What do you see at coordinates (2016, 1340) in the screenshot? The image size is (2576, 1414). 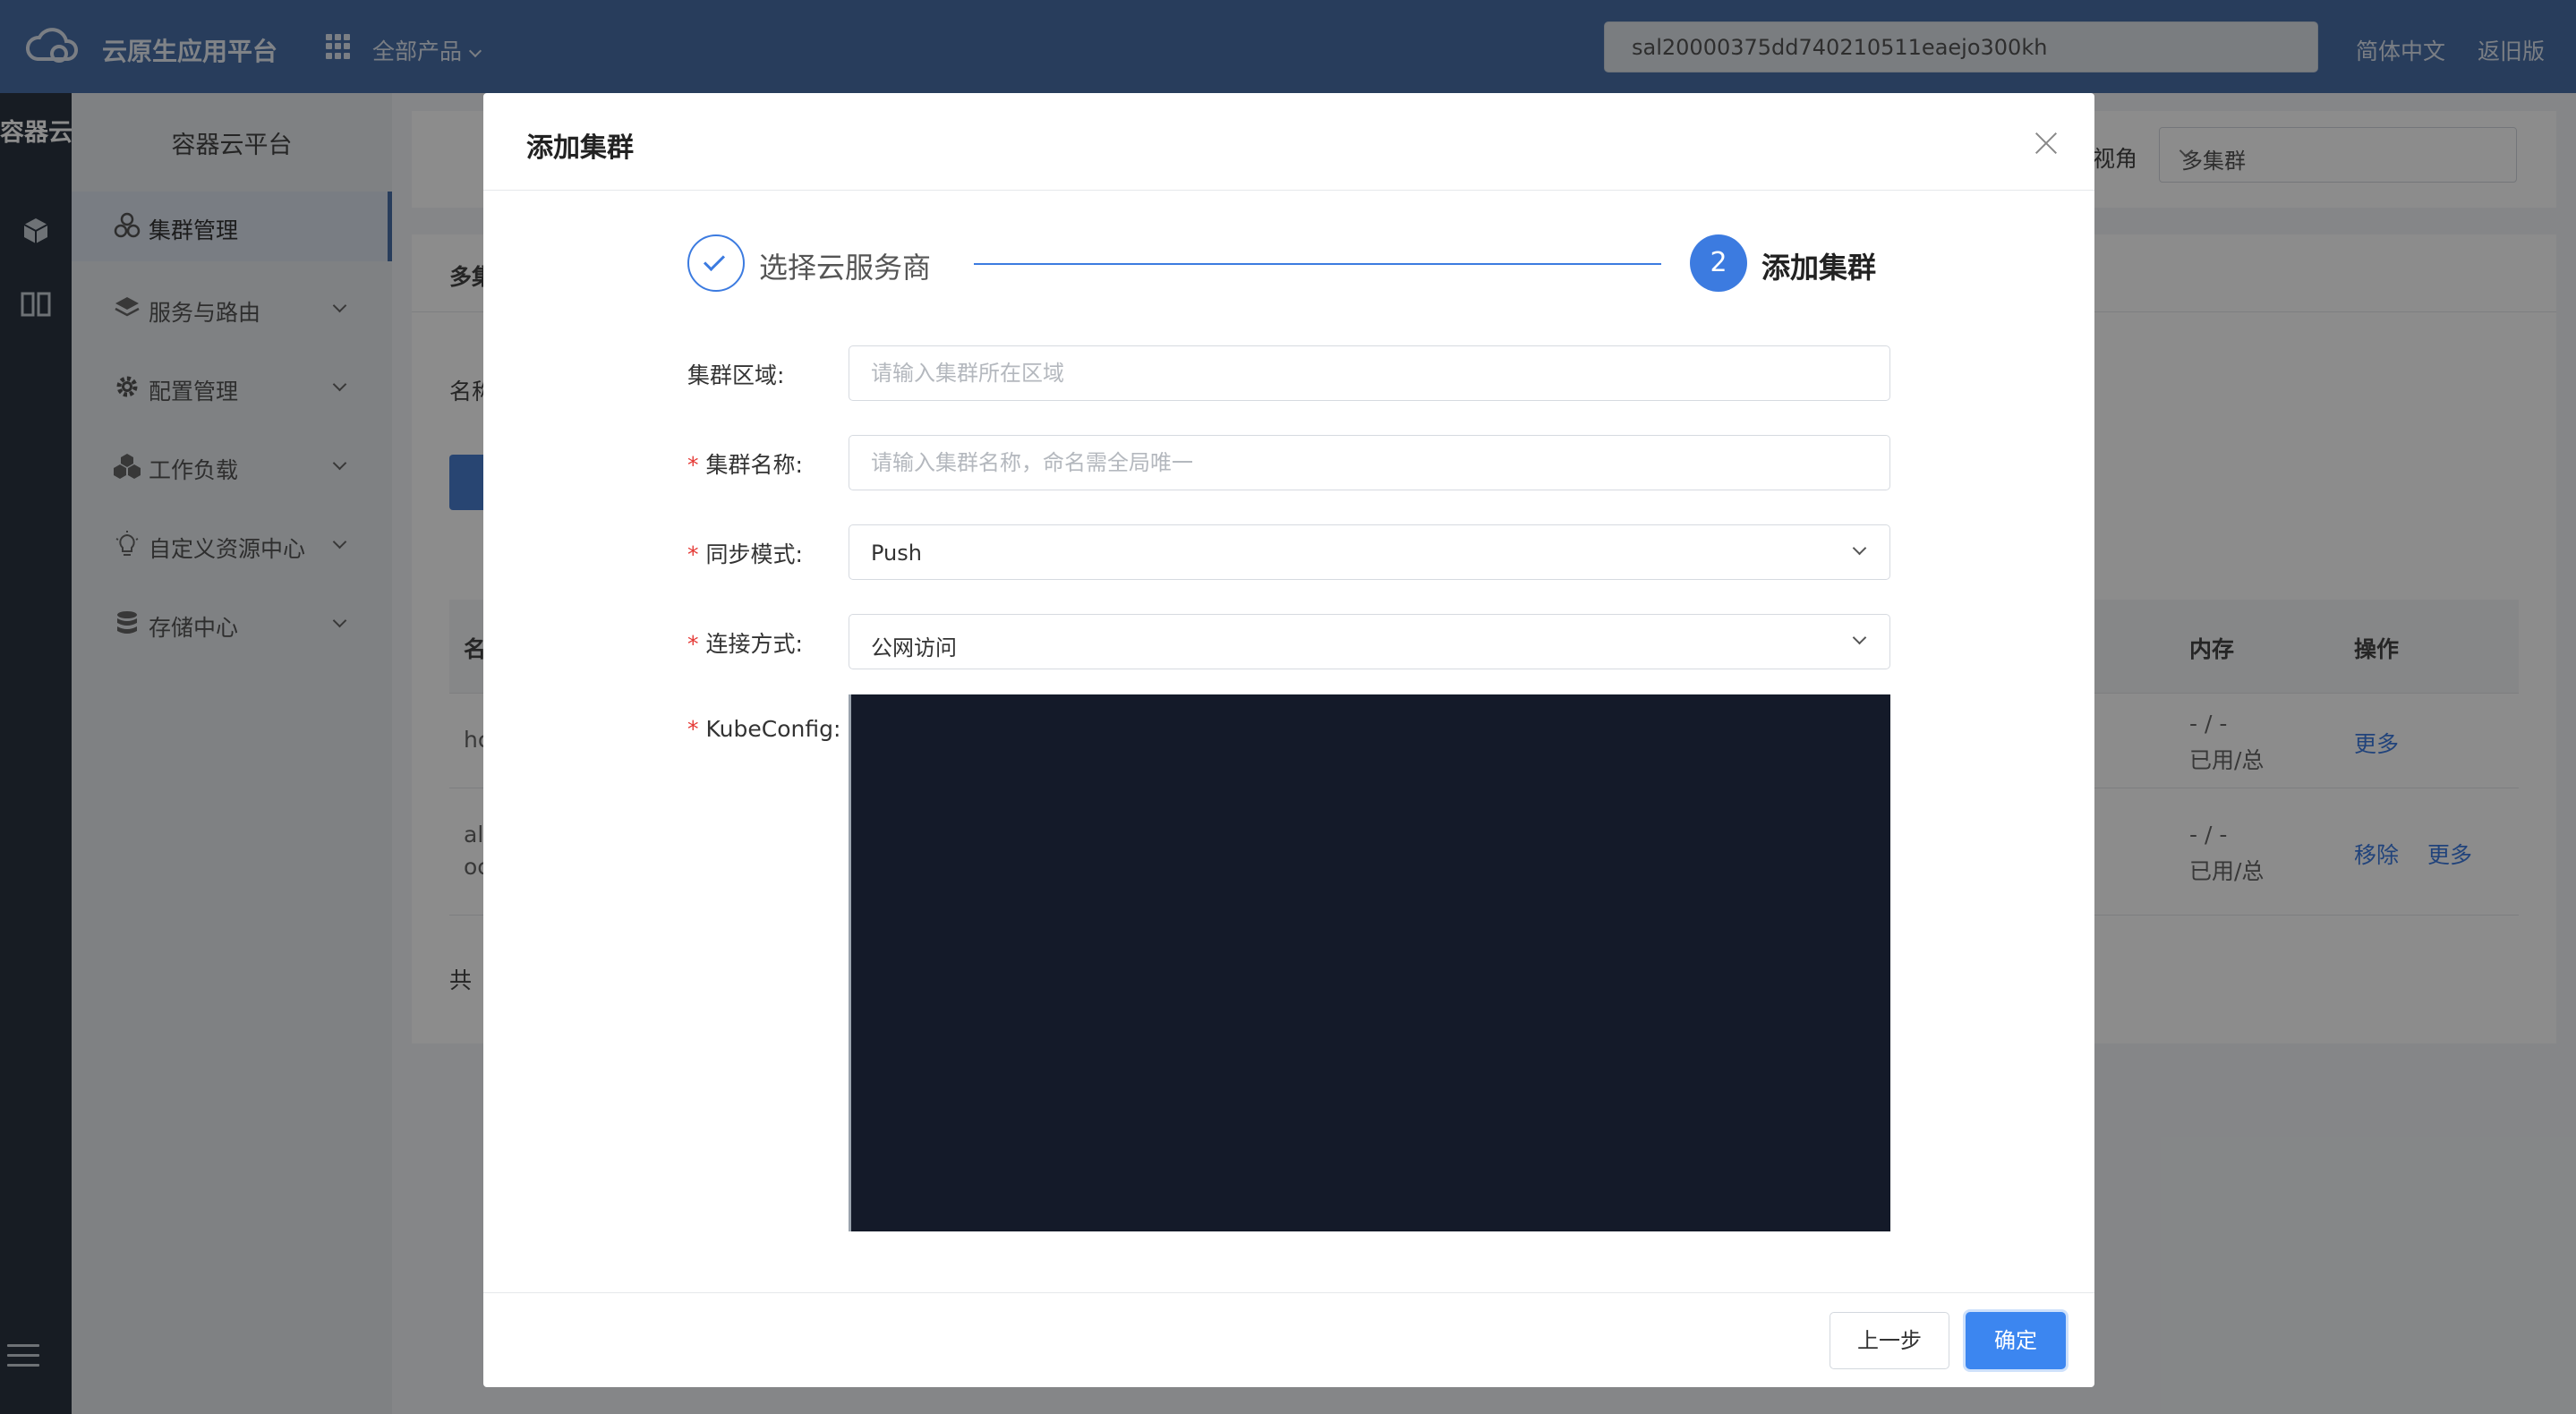 I see `confirm-button: 确定` at bounding box center [2016, 1340].